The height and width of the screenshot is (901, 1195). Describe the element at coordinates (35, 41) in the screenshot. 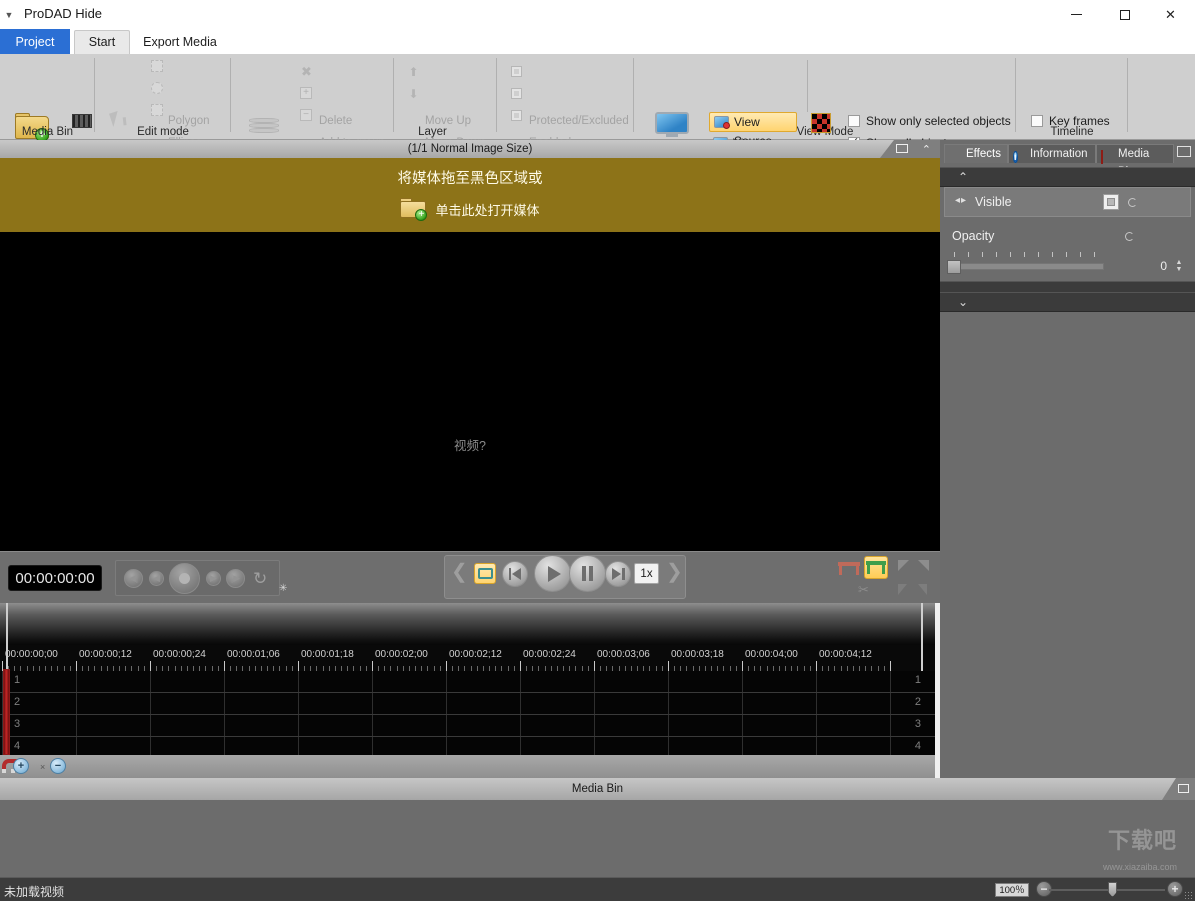

I see `tab-project: Project` at that location.